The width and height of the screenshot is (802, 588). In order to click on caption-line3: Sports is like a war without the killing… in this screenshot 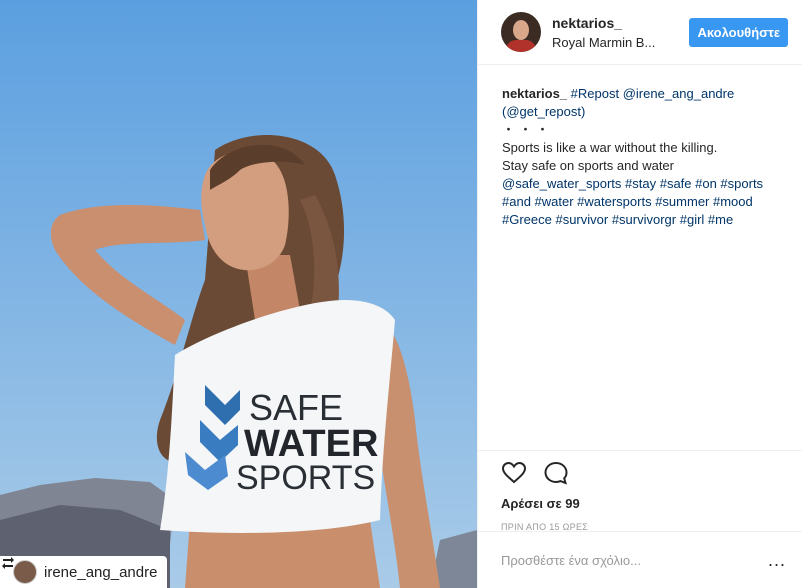, I will do `click(610, 147)`.